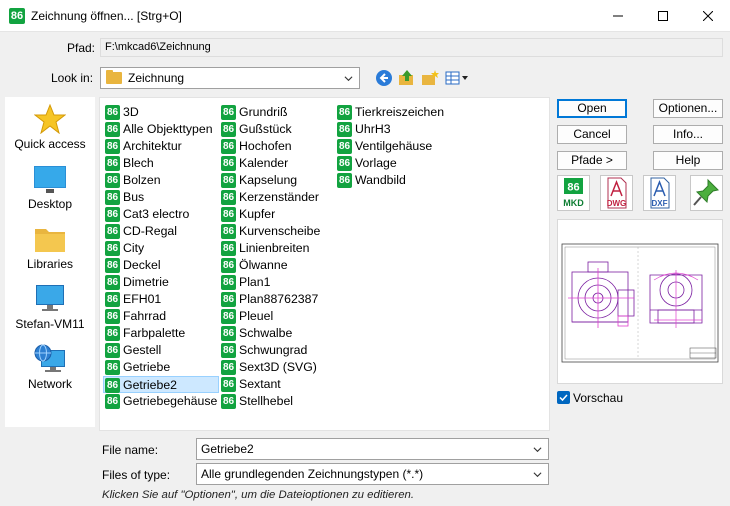 This screenshot has height=506, width=730. I want to click on list-item: 86 3D, so click(161, 112).